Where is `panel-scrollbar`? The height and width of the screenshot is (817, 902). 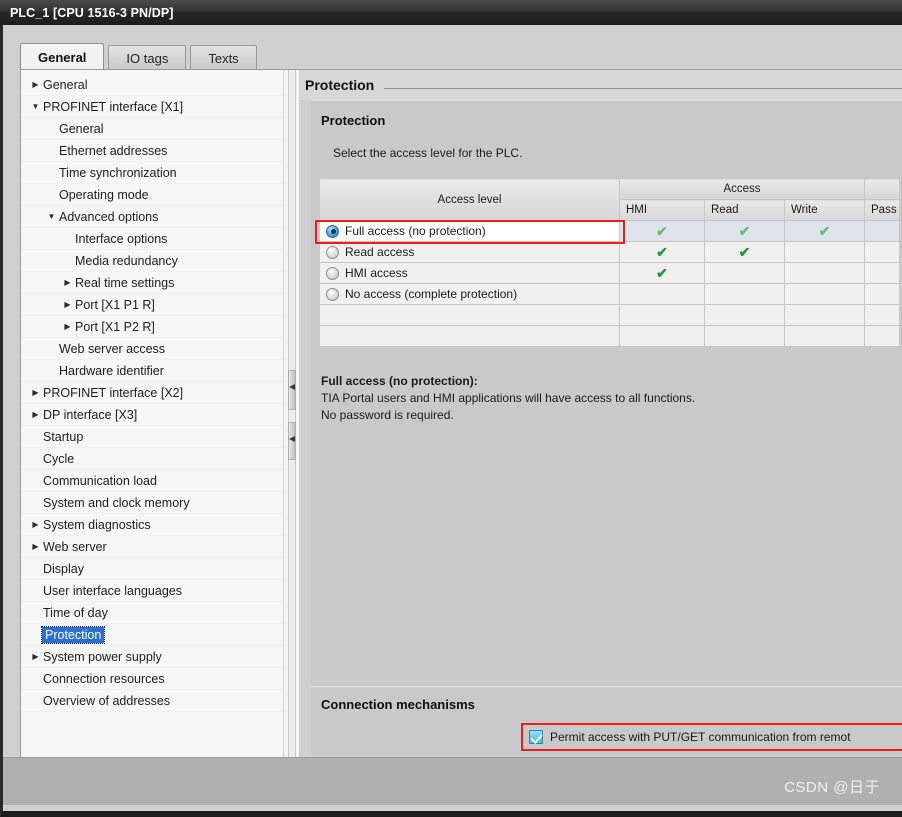 panel-scrollbar is located at coordinates (291, 419).